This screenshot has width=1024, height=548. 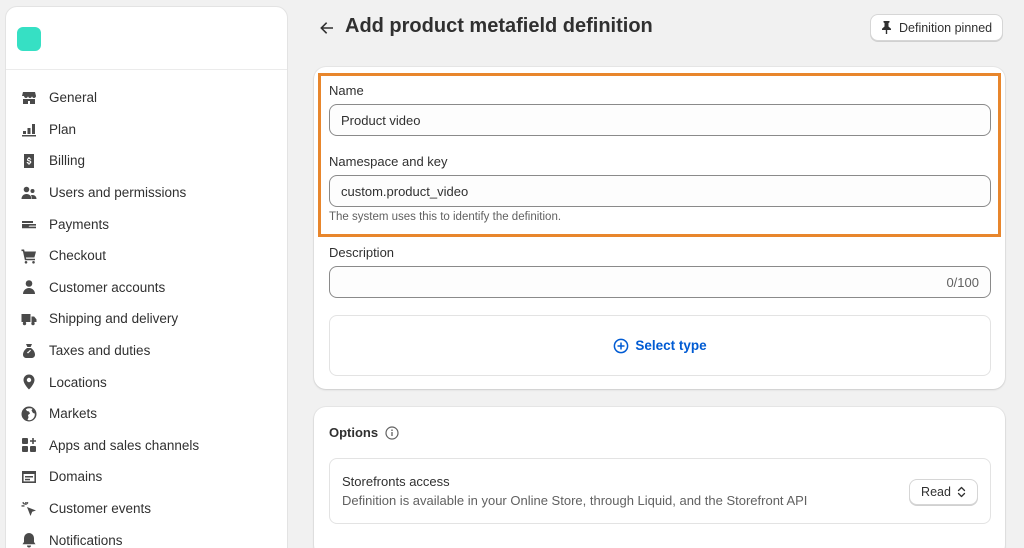 What do you see at coordinates (946, 27) in the screenshot?
I see `pin-button-label: Definition pinned` at bounding box center [946, 27].